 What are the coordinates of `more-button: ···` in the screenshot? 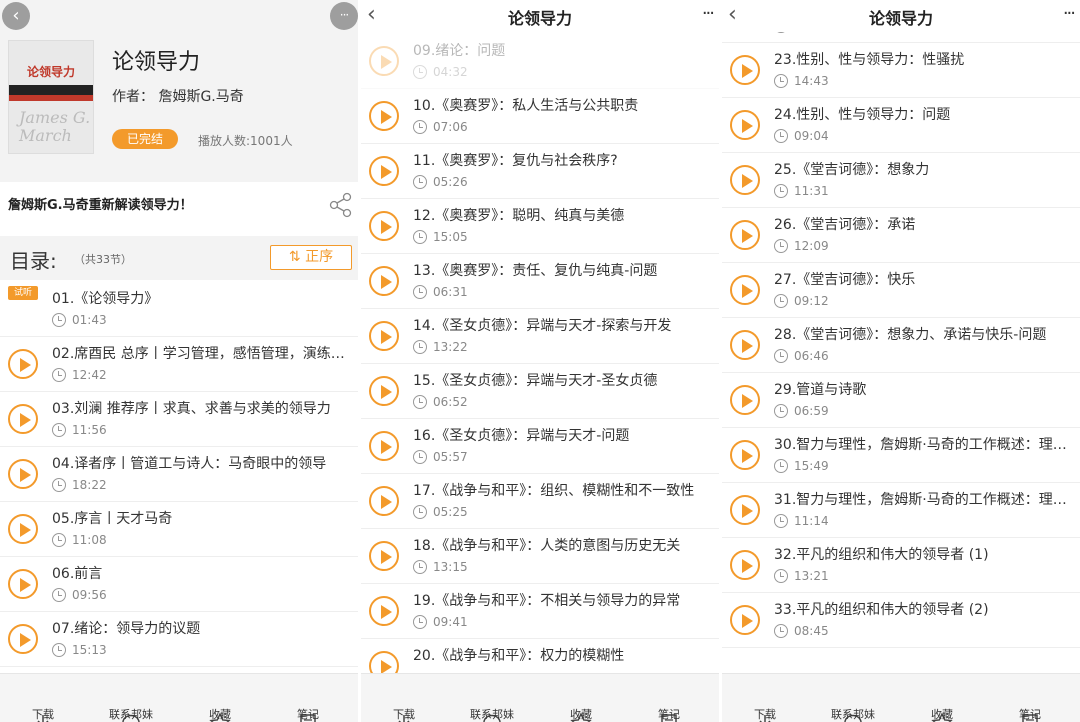 It's located at (344, 16).